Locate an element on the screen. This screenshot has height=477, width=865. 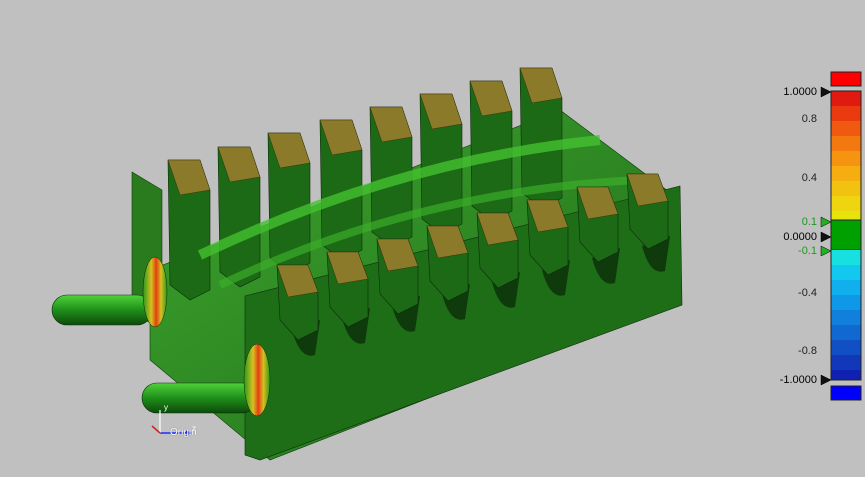
legend-tick-m0-4: -0.4 is located at coordinates (807, 293).